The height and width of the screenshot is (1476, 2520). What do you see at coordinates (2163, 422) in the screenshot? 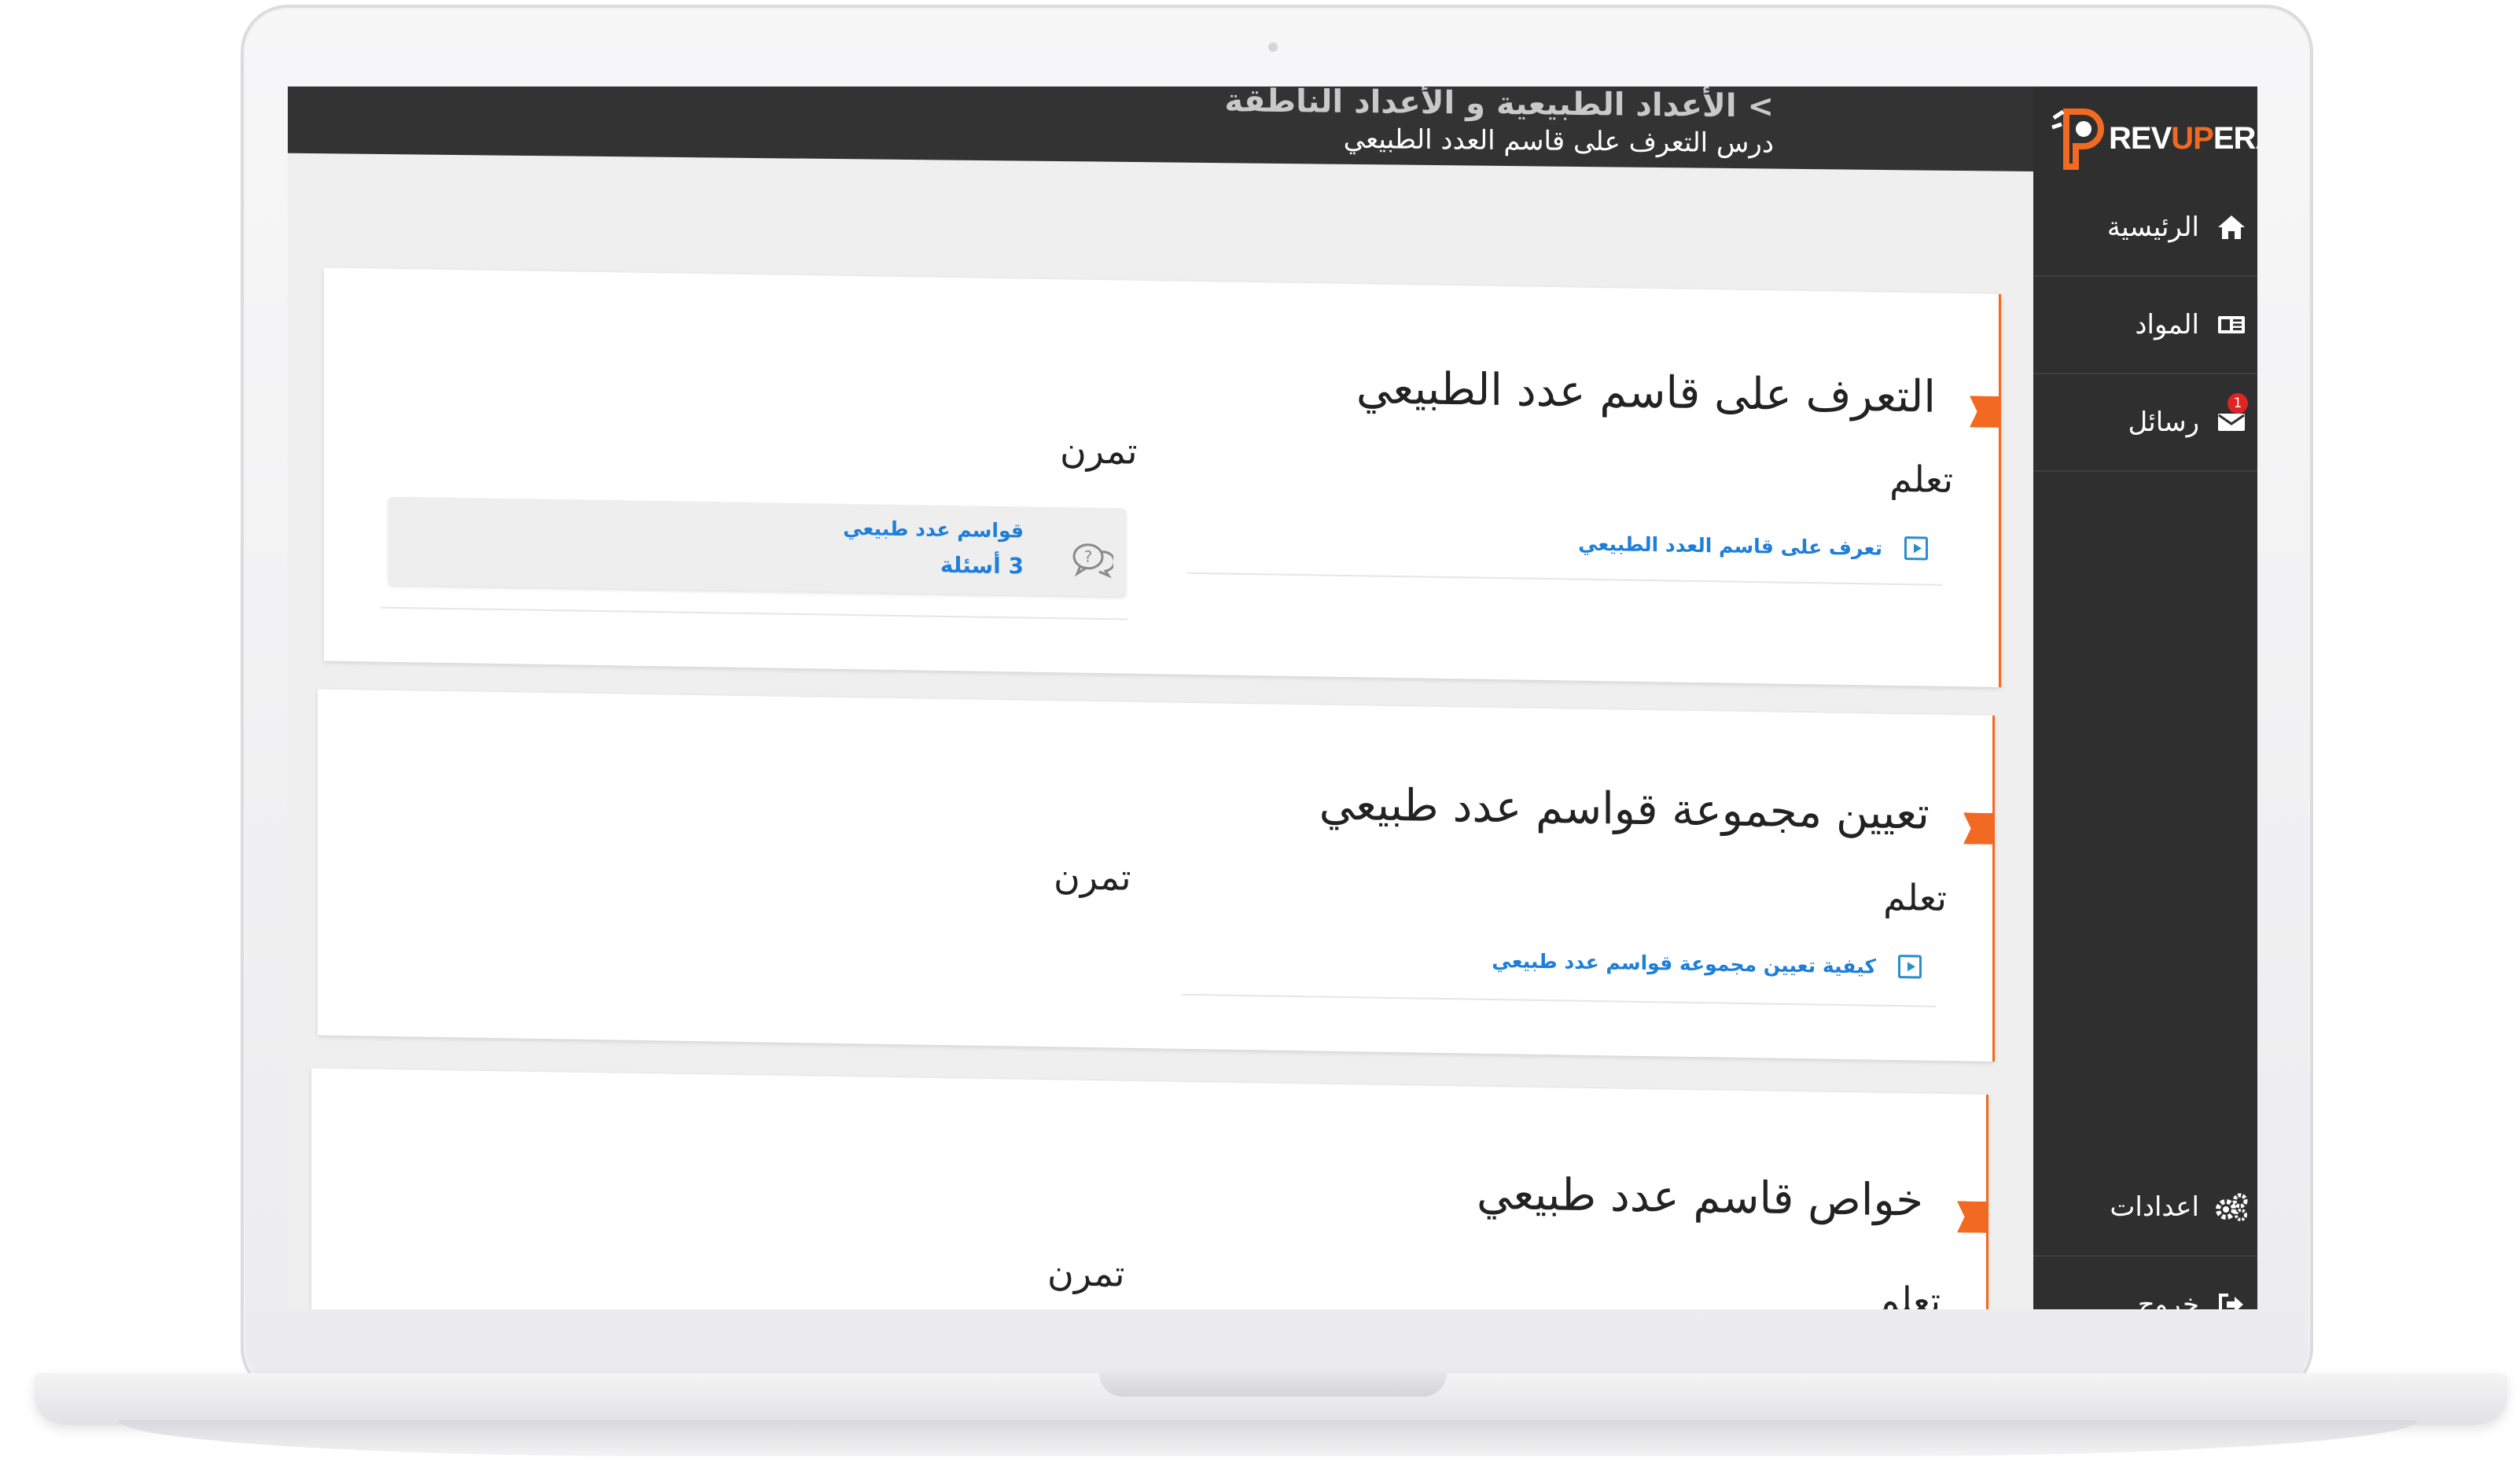
I see `sidebar-item-label: رسائل` at bounding box center [2163, 422].